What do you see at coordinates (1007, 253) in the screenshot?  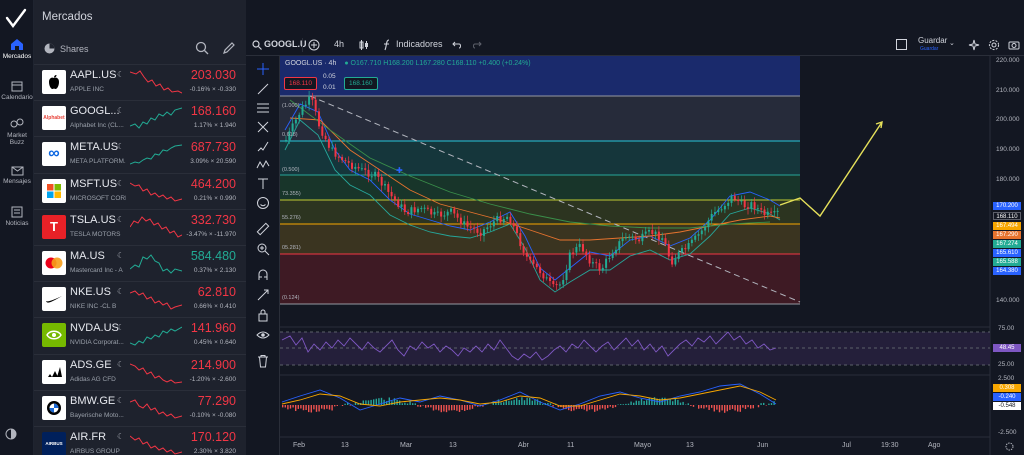 I see `price-tag: 165.610` at bounding box center [1007, 253].